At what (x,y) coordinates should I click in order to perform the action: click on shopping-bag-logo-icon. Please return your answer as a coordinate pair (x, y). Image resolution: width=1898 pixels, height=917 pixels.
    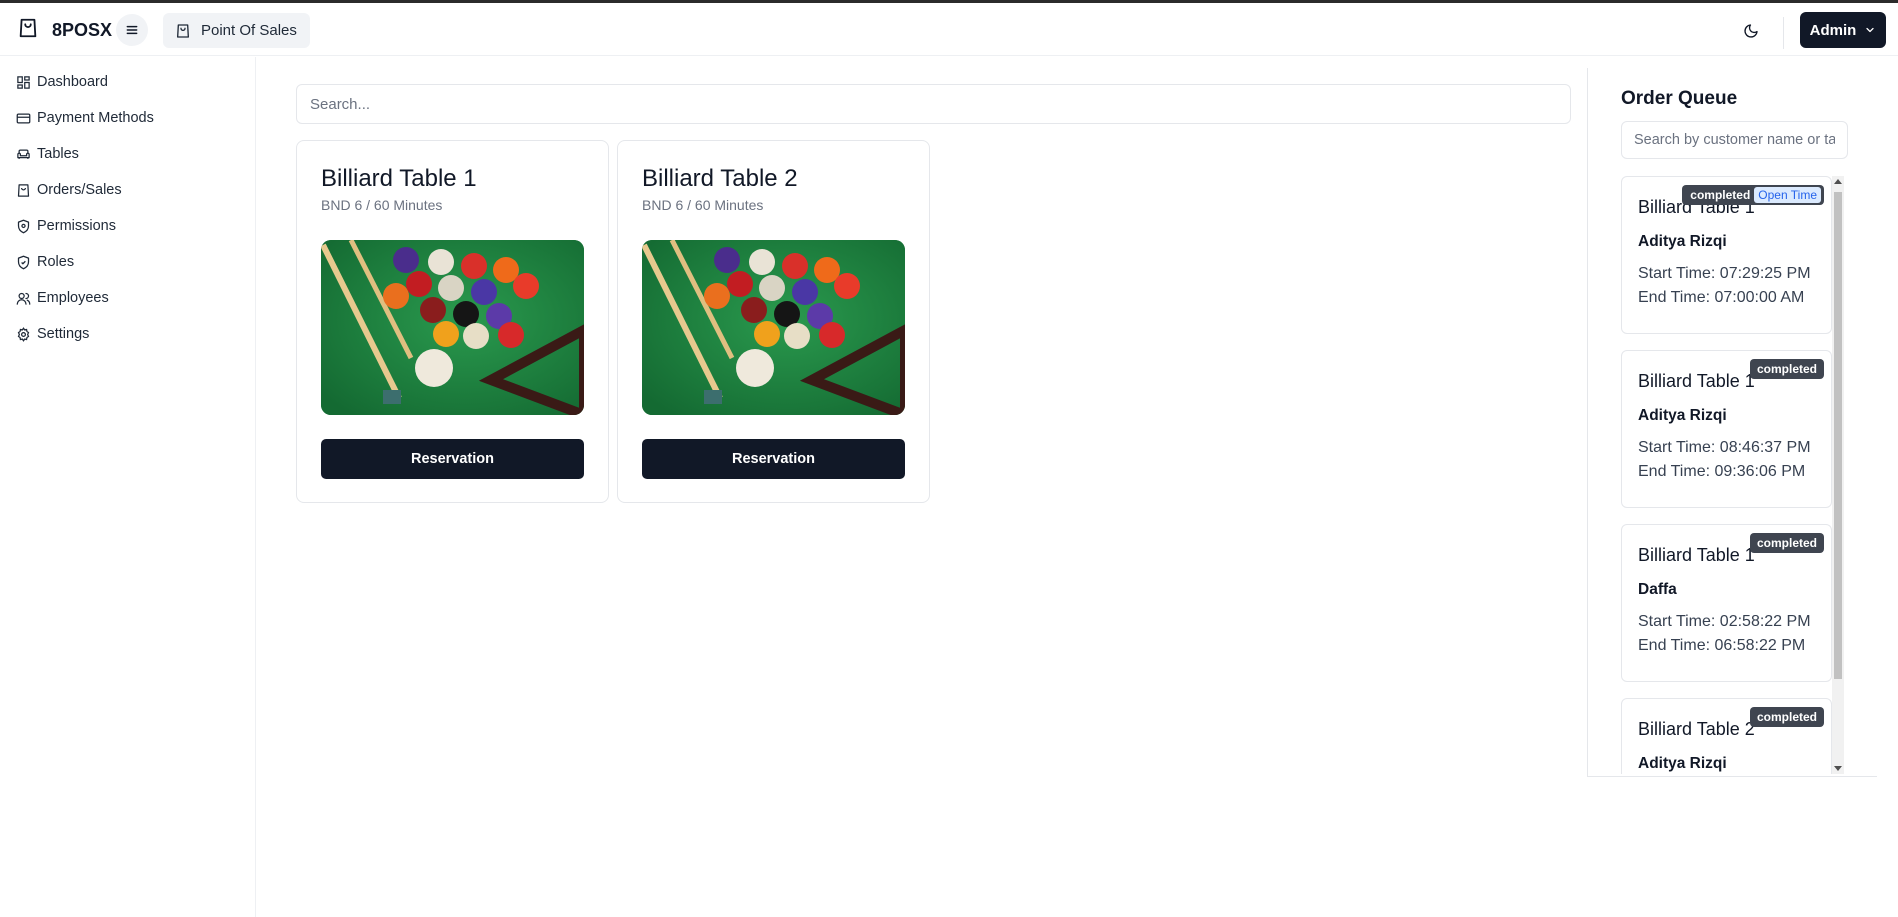
    Looking at the image, I should click on (28, 28).